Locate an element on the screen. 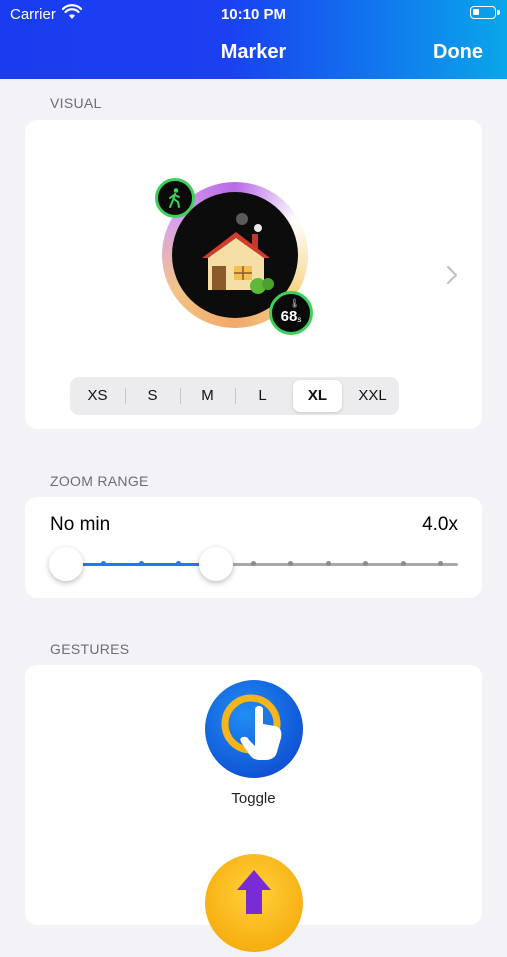 The image size is (507, 957). size-segmented-control: XS S M L XL XXL is located at coordinates (234, 396).